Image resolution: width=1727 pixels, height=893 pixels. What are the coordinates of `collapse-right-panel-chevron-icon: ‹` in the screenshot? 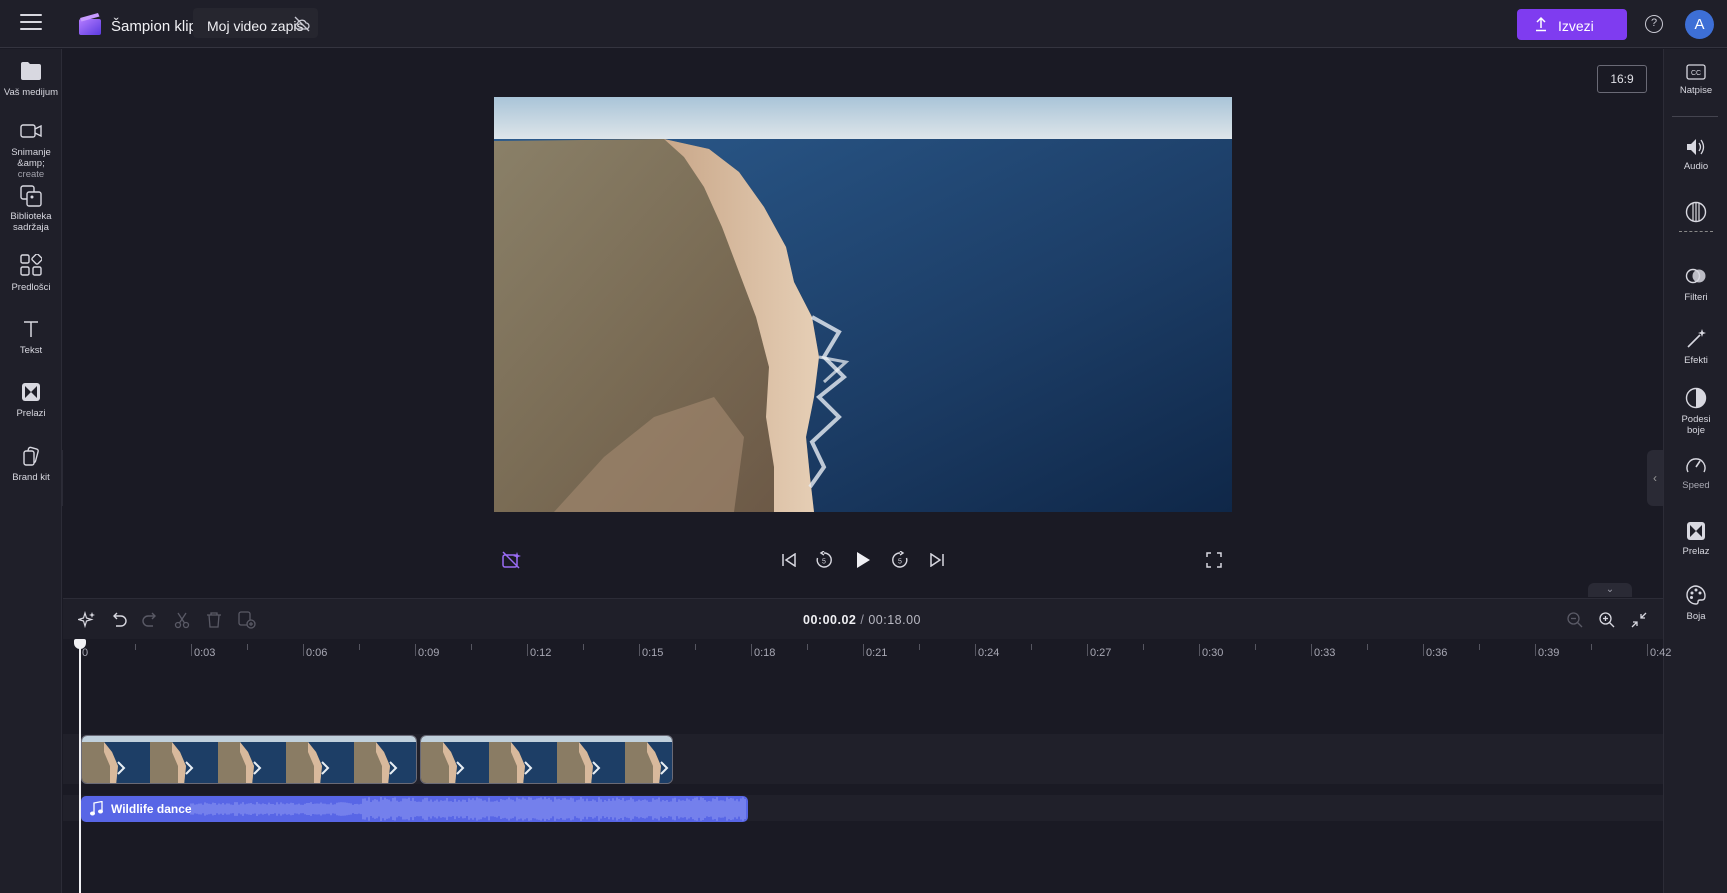 It's located at (1655, 478).